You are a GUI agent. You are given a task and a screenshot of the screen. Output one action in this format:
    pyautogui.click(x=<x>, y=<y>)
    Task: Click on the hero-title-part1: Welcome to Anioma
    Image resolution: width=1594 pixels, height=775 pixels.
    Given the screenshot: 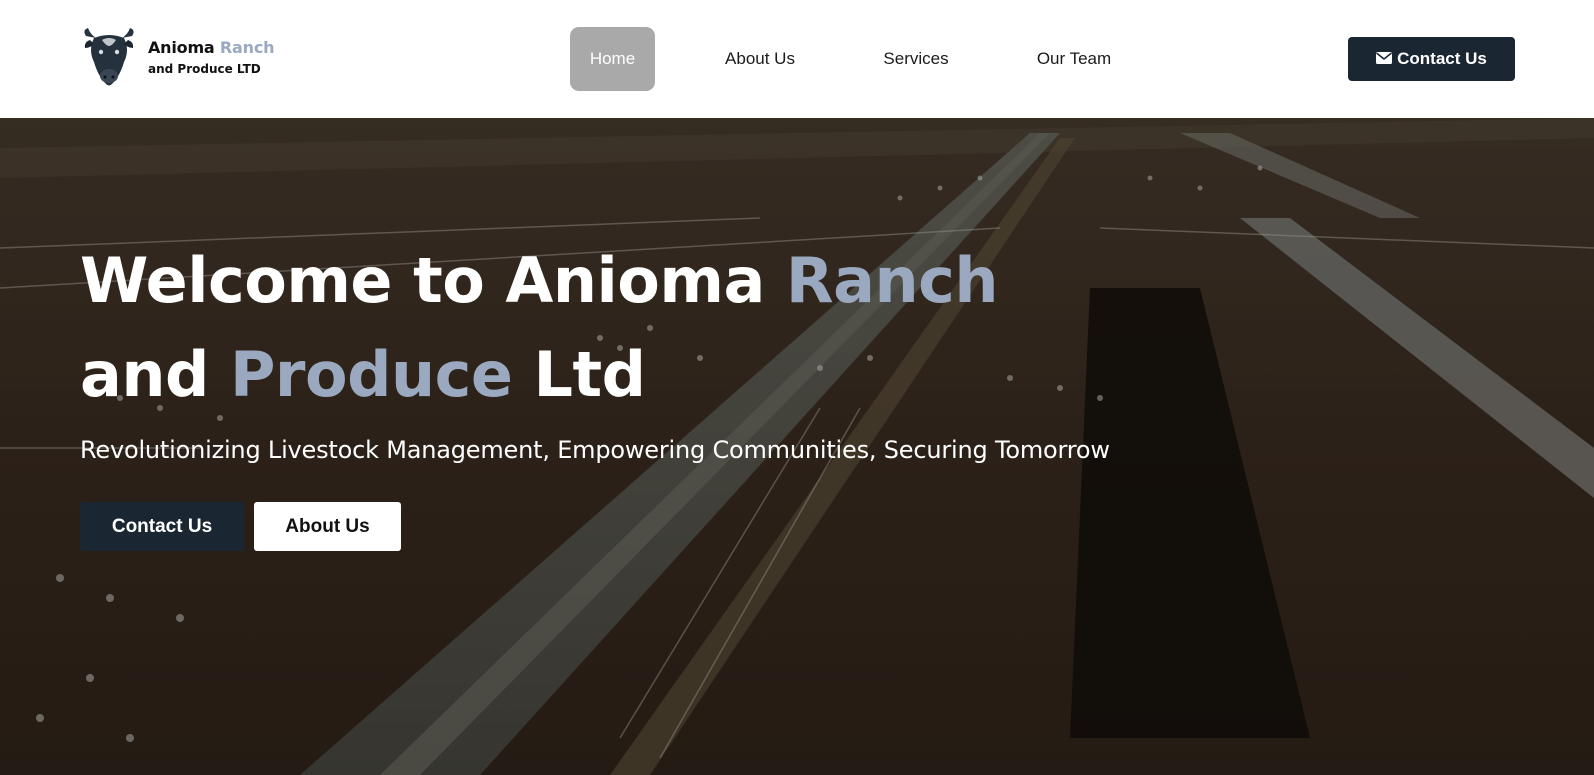 What is the action you would take?
    pyautogui.click(x=422, y=280)
    